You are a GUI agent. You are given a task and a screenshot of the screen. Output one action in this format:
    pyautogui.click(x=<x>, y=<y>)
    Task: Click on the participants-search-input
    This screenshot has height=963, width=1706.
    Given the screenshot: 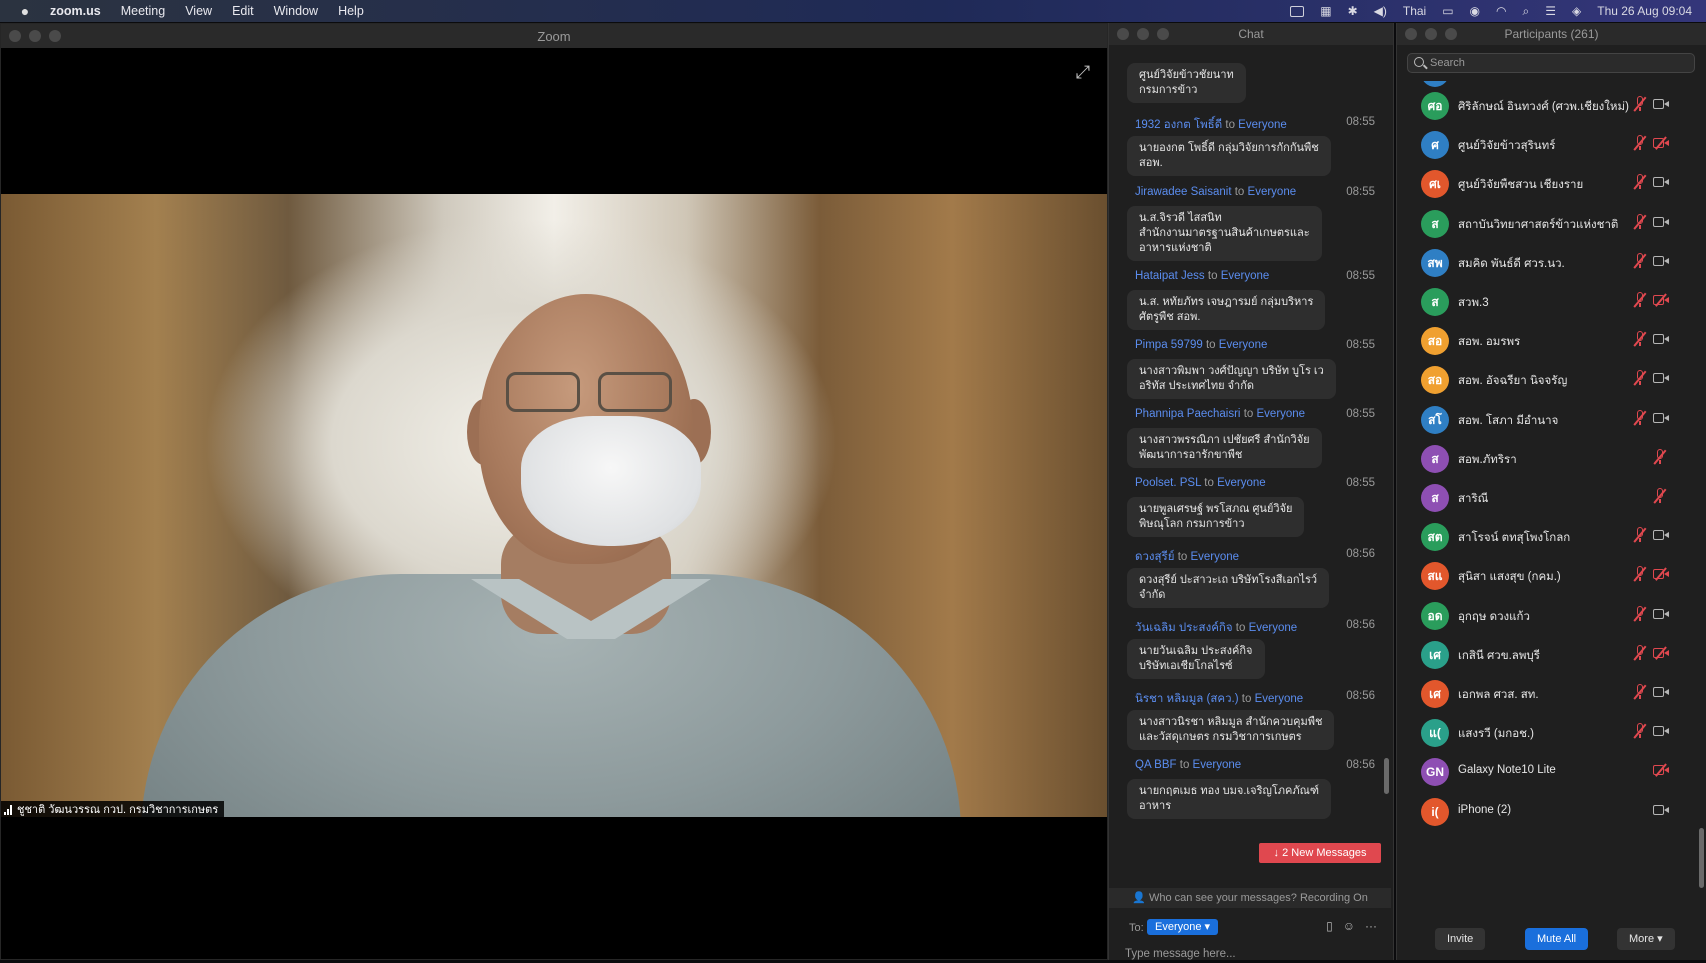 What is the action you would take?
    pyautogui.click(x=1560, y=63)
    